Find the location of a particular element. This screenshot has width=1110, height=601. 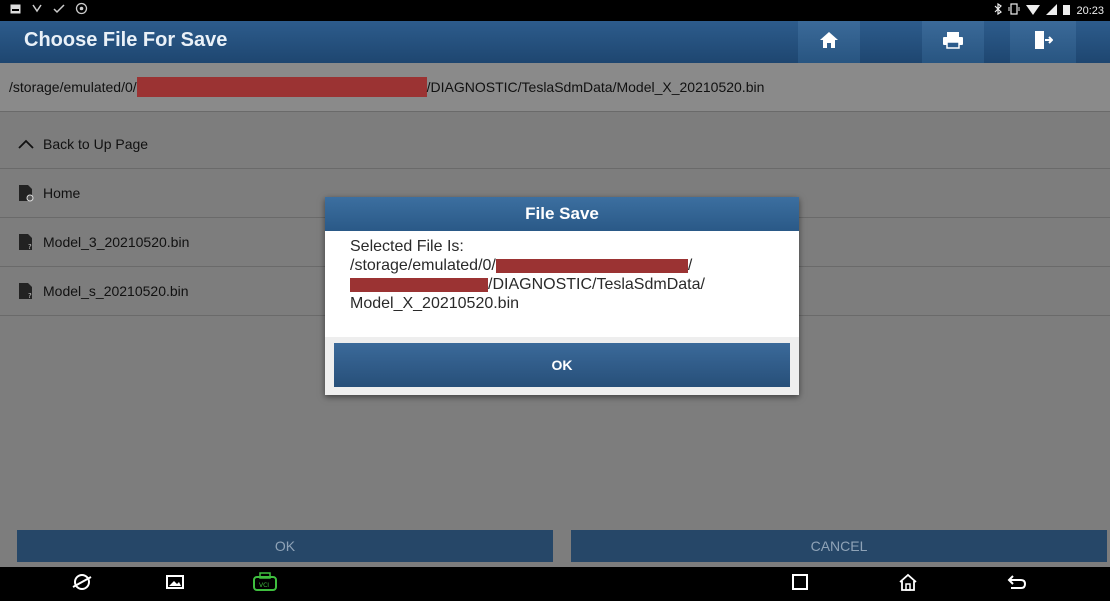

svg-text: VCI is located at coordinates (264, 585).